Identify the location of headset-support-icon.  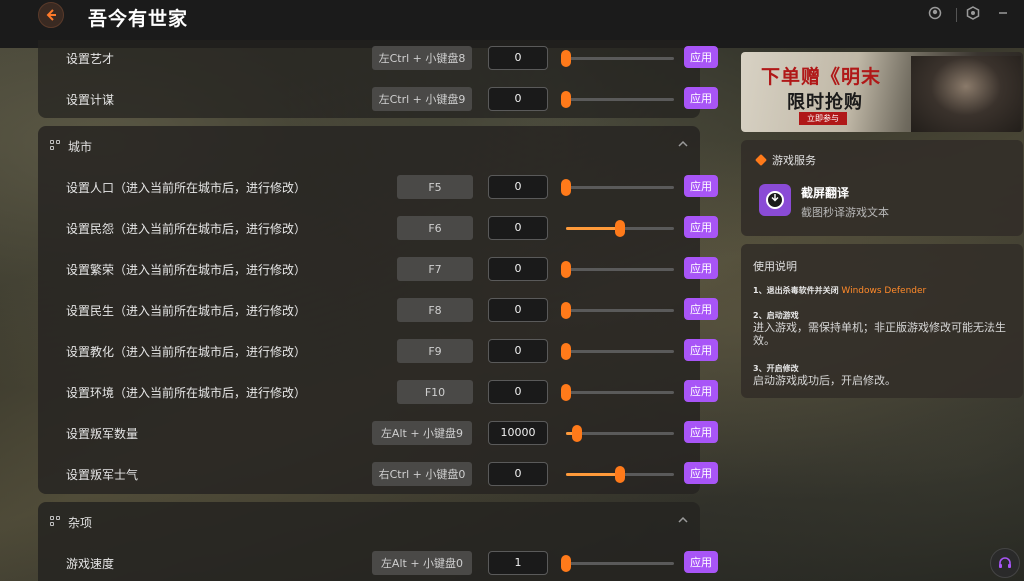
(1005, 563).